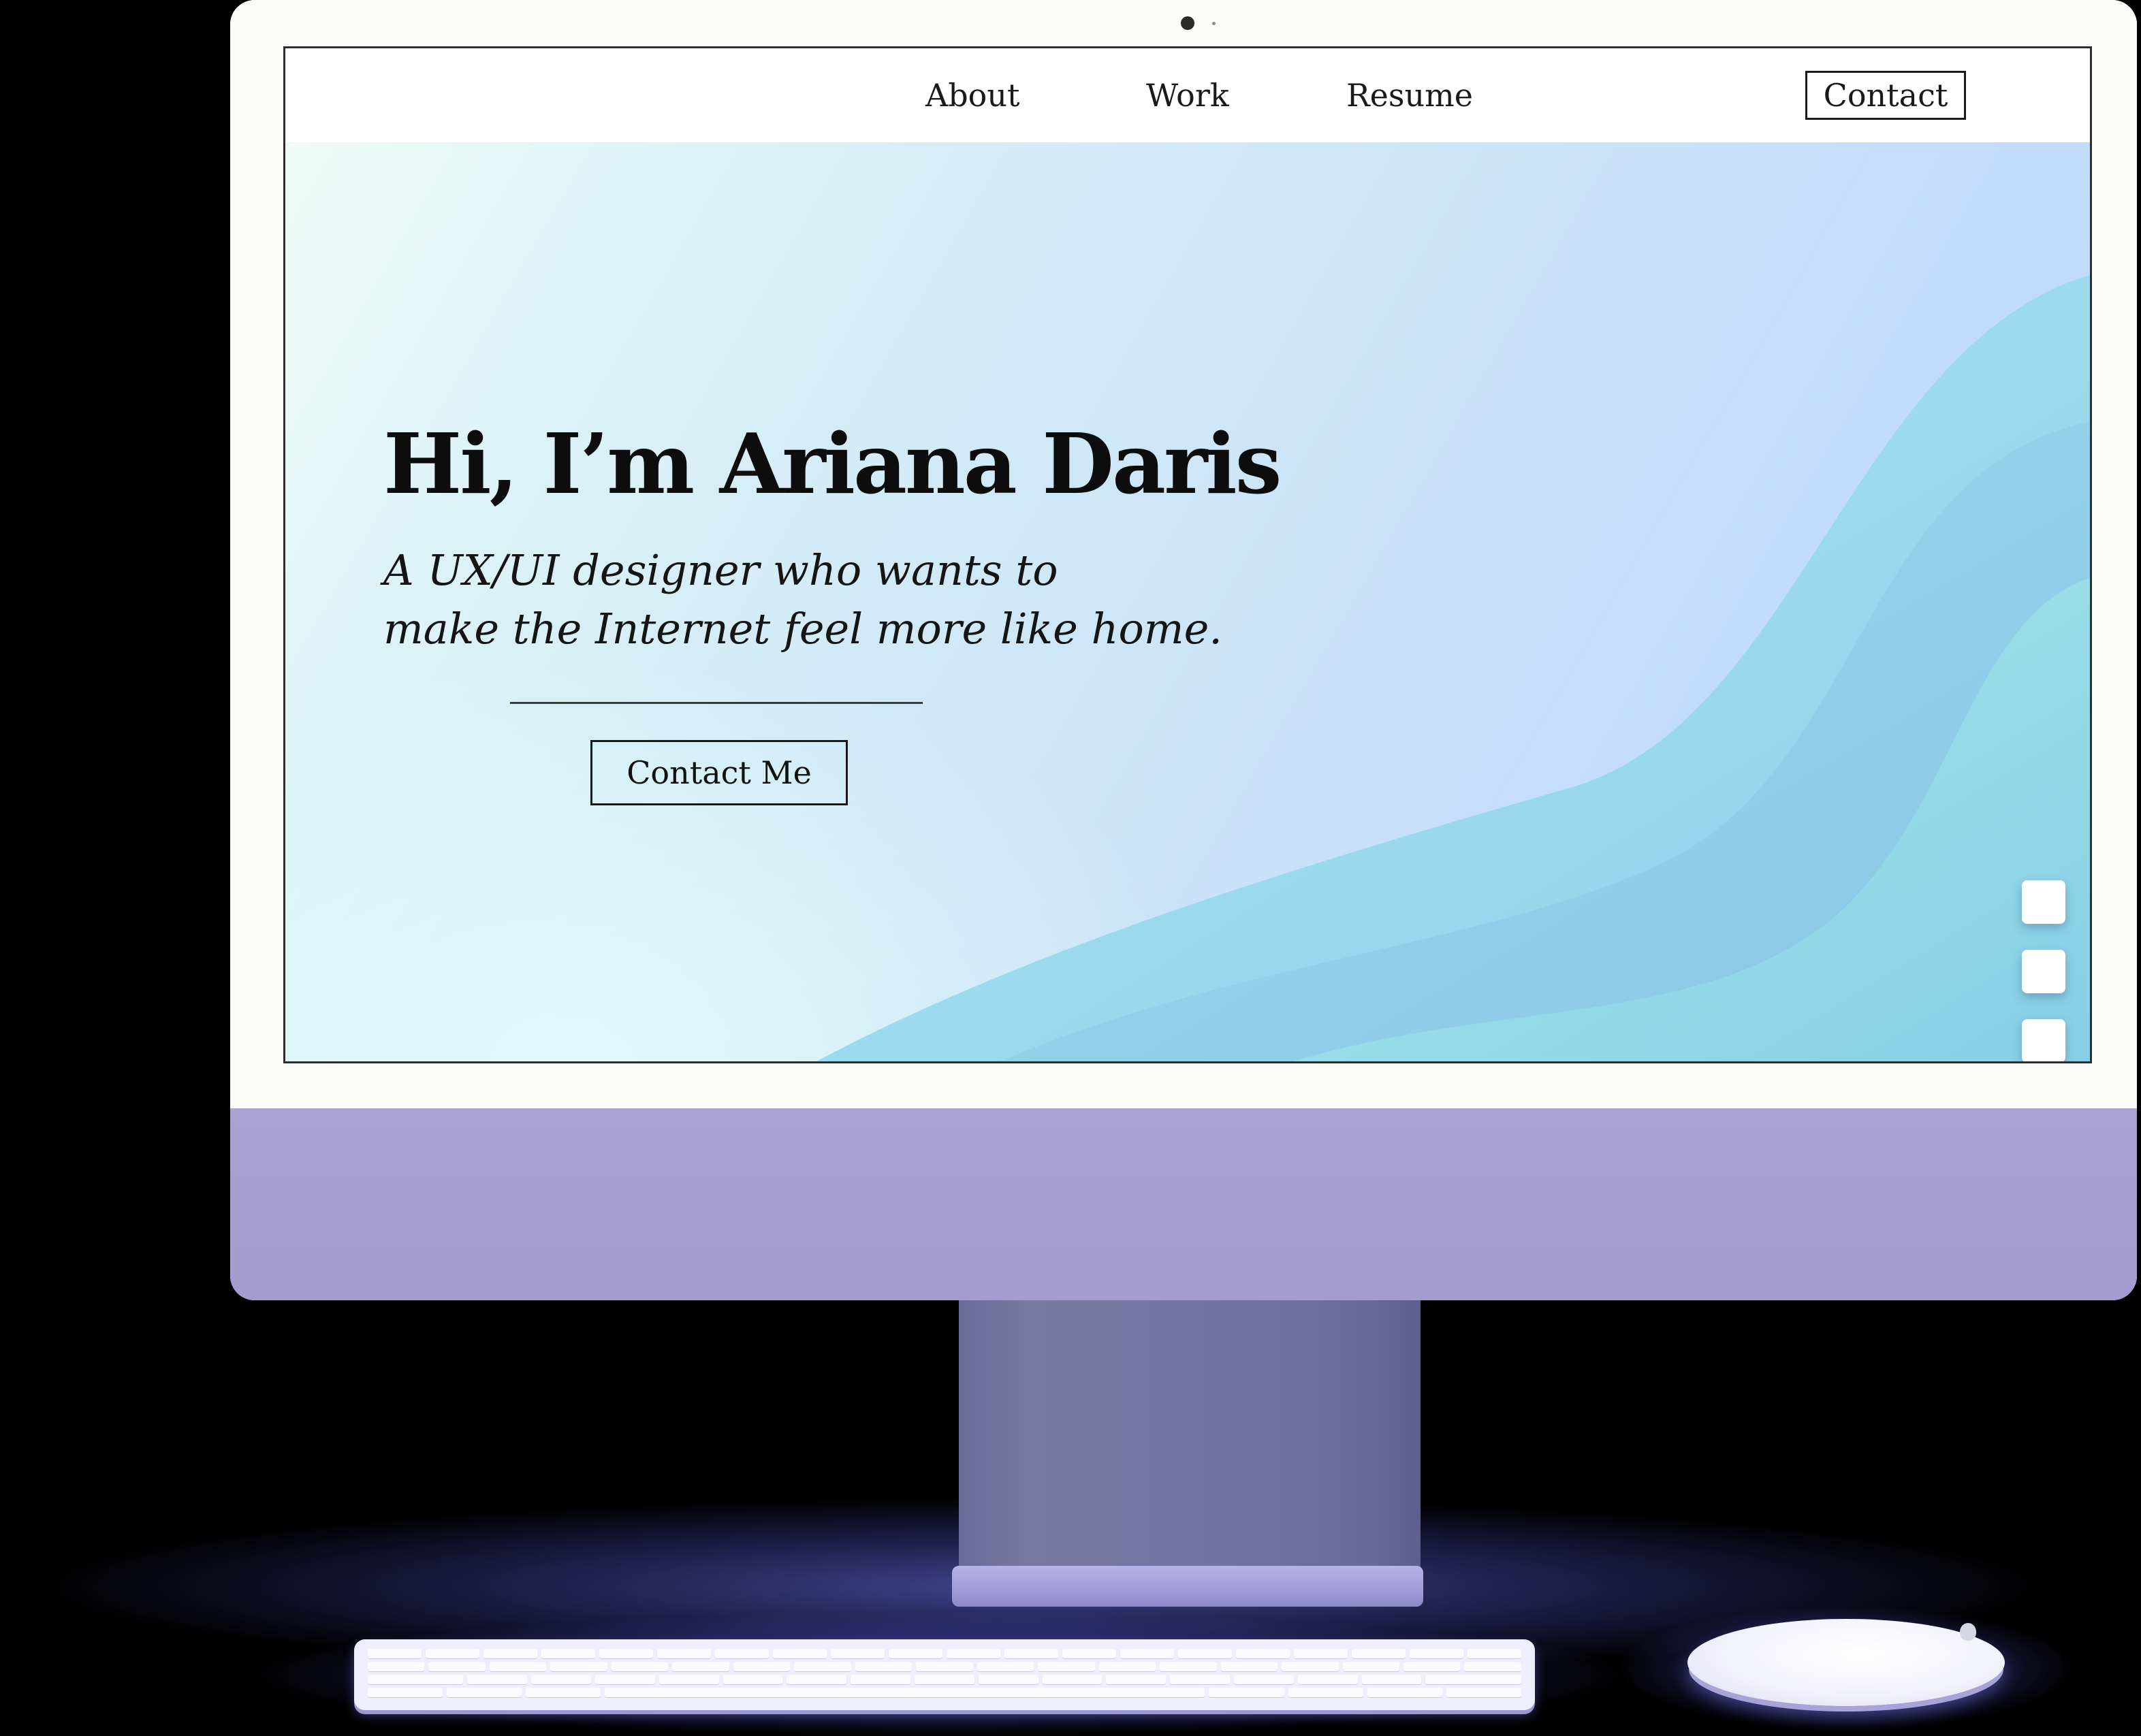  I want to click on hero-subtitle-line-2: make the Internet feel more like home., so click(802, 629).